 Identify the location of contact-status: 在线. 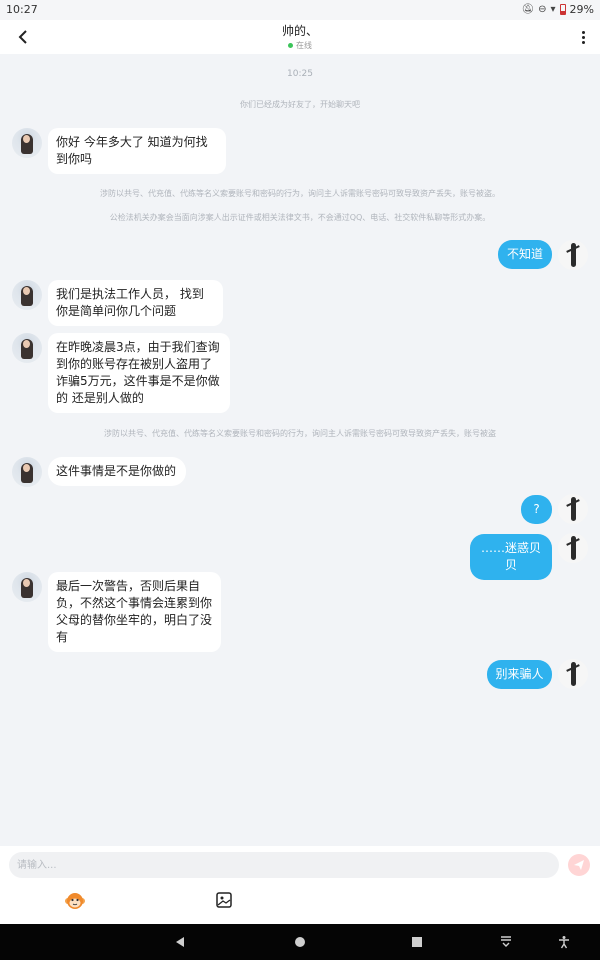
(300, 45).